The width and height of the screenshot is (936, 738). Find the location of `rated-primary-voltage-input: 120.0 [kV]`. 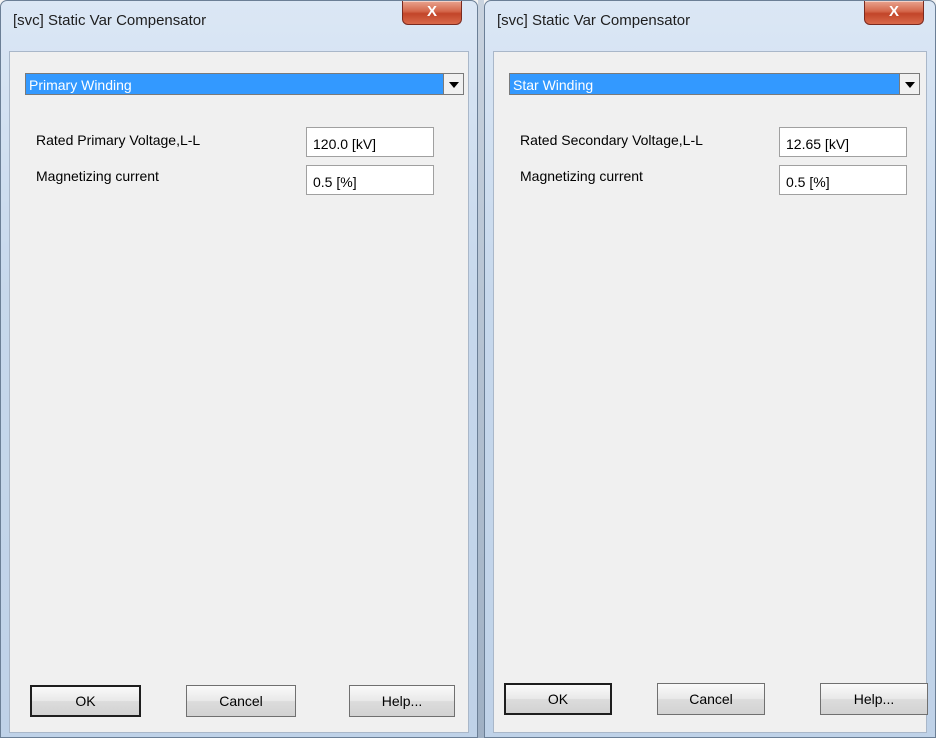

rated-primary-voltage-input: 120.0 [kV] is located at coordinates (370, 142).